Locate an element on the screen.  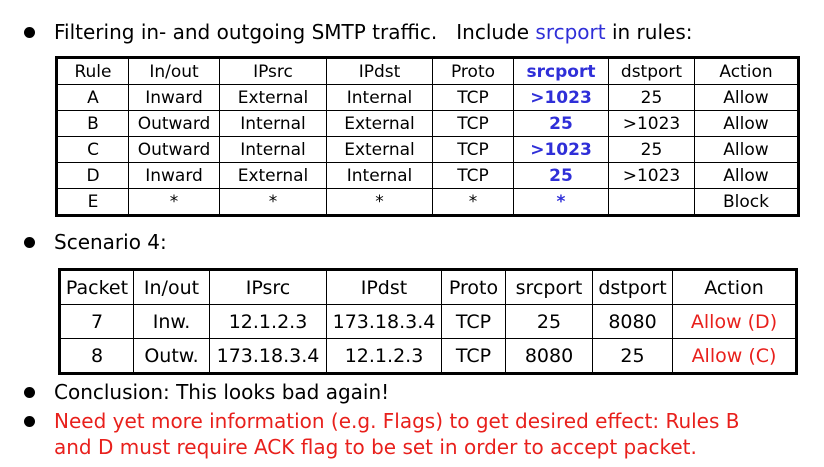
rules-header-cell: IPsrc is located at coordinates (273, 71).